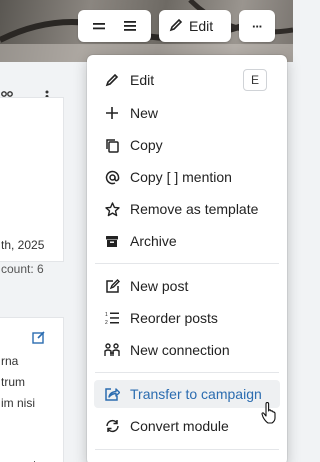  I want to click on menu-item-label: New post, so click(159, 286).